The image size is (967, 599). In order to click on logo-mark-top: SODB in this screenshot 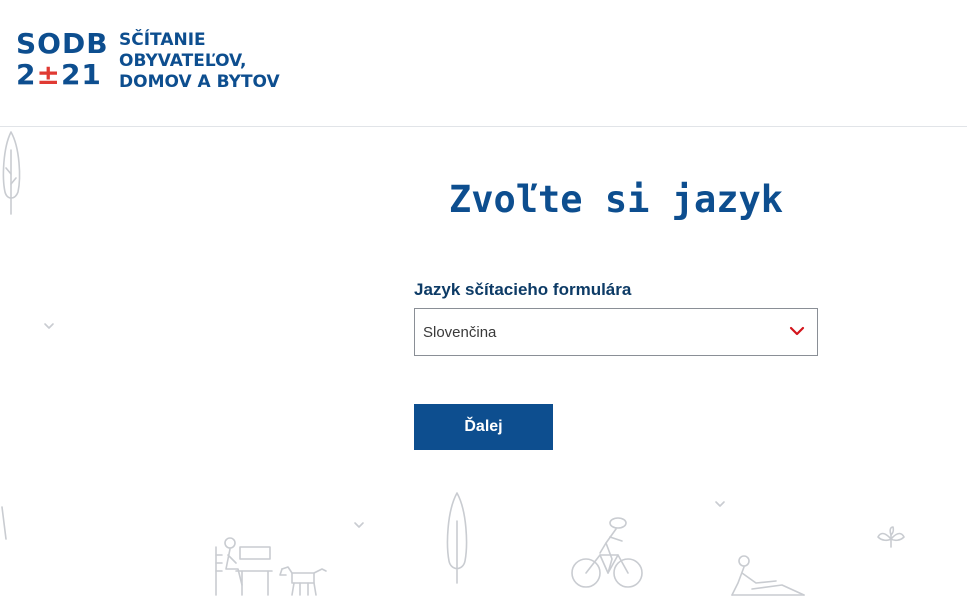, I will do `click(62, 43)`.